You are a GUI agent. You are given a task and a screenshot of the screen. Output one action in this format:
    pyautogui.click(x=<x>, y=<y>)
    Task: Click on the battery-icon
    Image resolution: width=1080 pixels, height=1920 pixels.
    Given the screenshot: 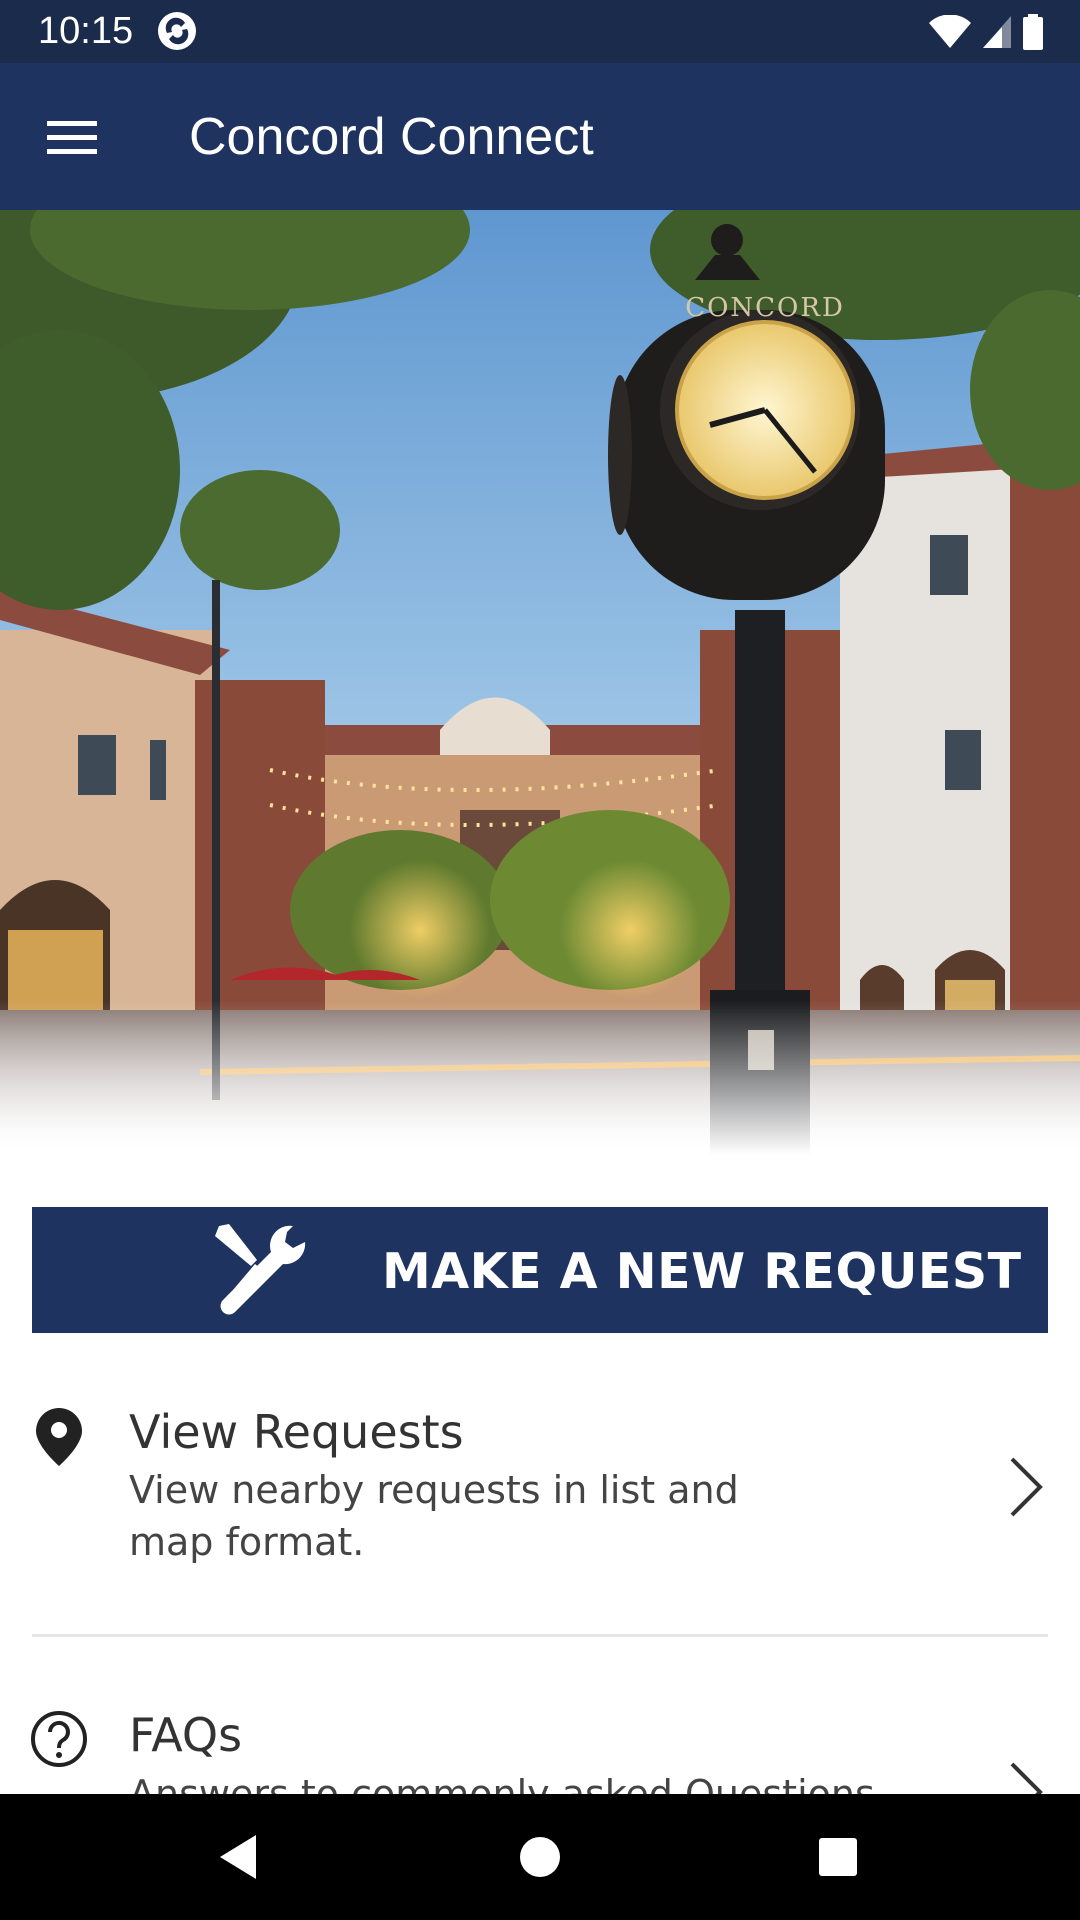 What is the action you would take?
    pyautogui.click(x=1033, y=32)
    